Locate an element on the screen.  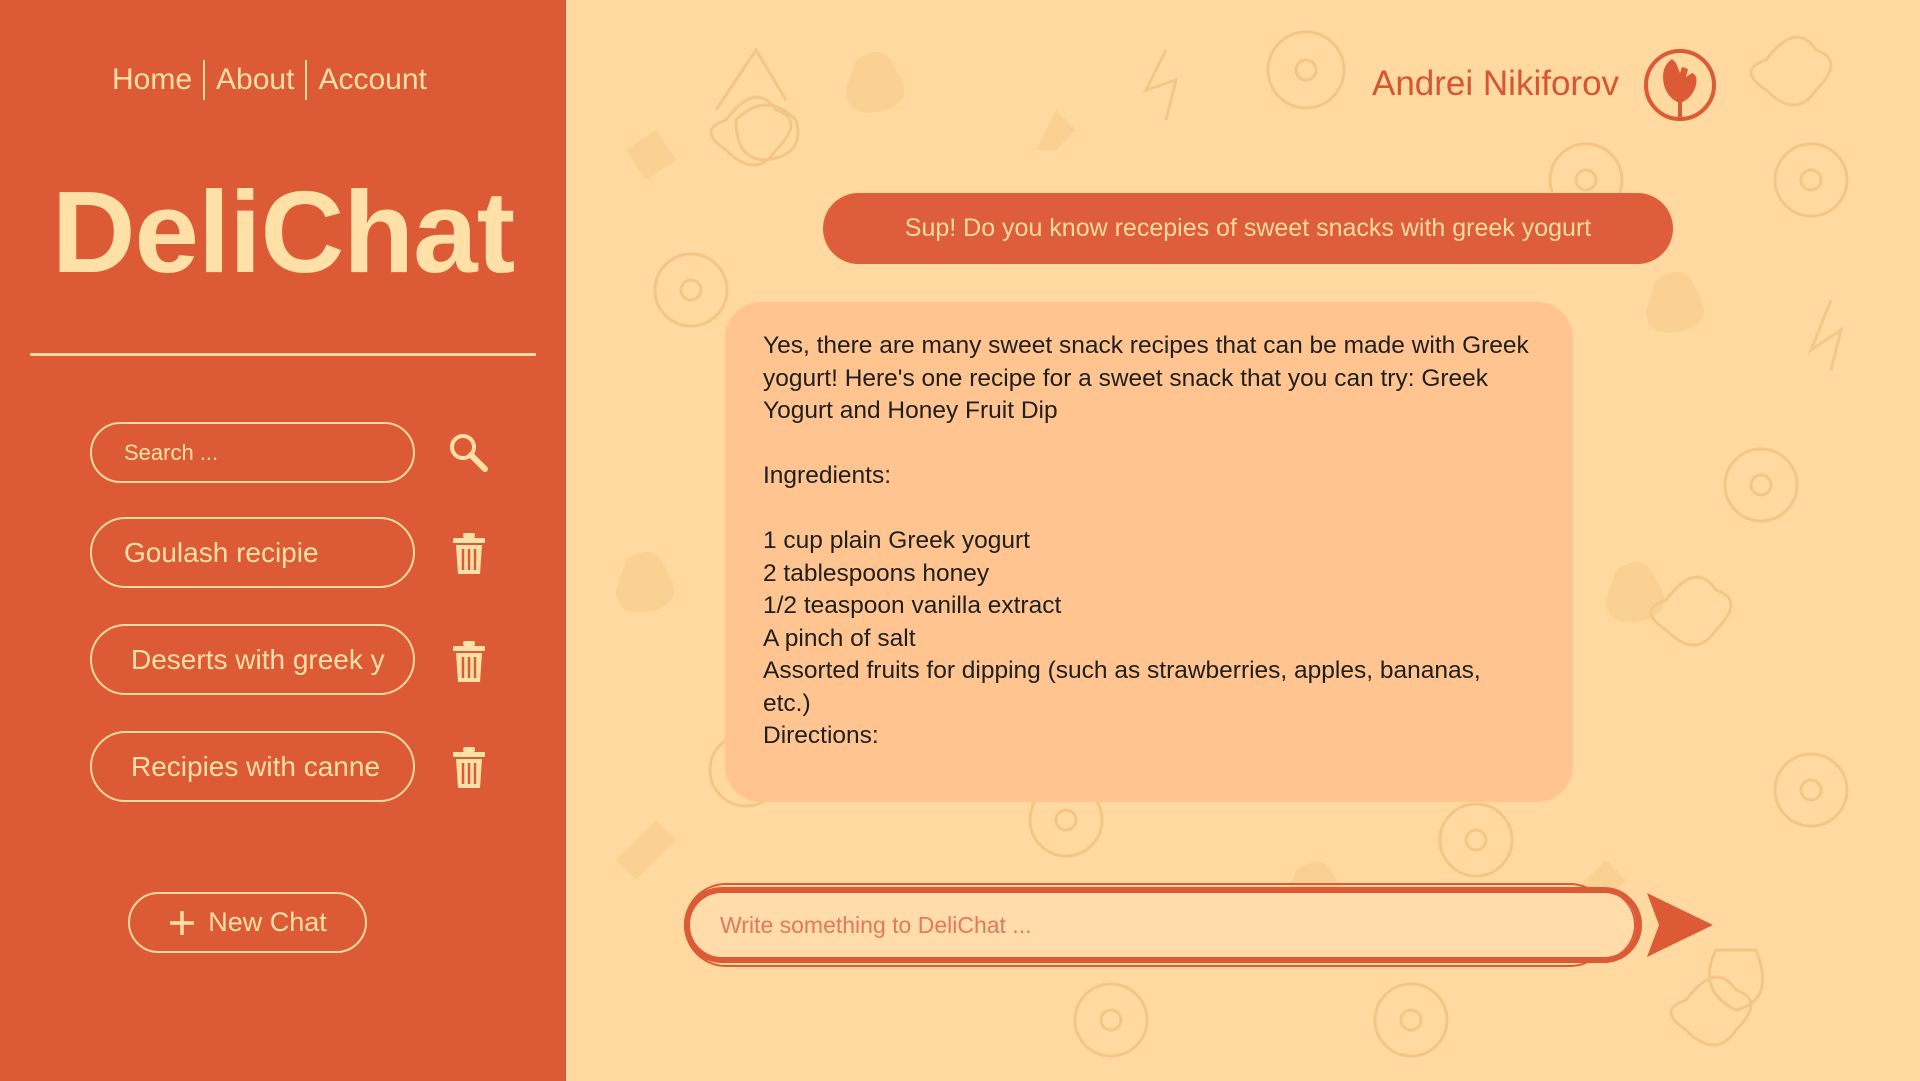
chat-history-item: Deserts with greek y is located at coordinates (252, 659).